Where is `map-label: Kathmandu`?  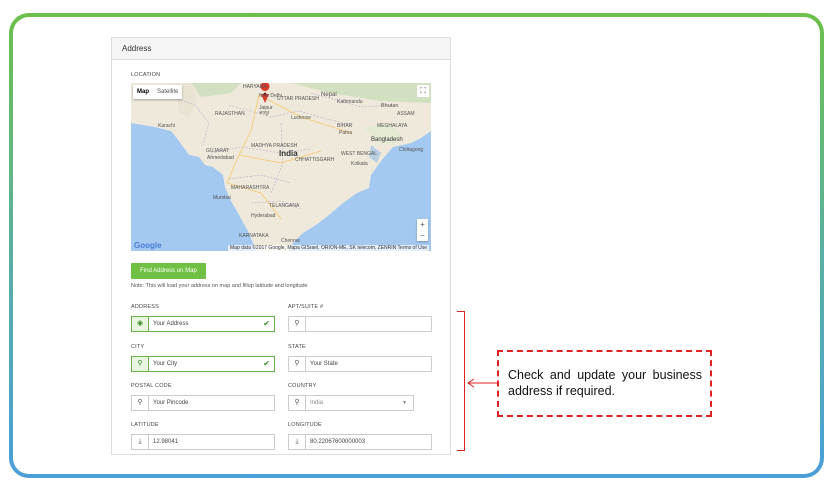
map-label: Kathmandu is located at coordinates (350, 102).